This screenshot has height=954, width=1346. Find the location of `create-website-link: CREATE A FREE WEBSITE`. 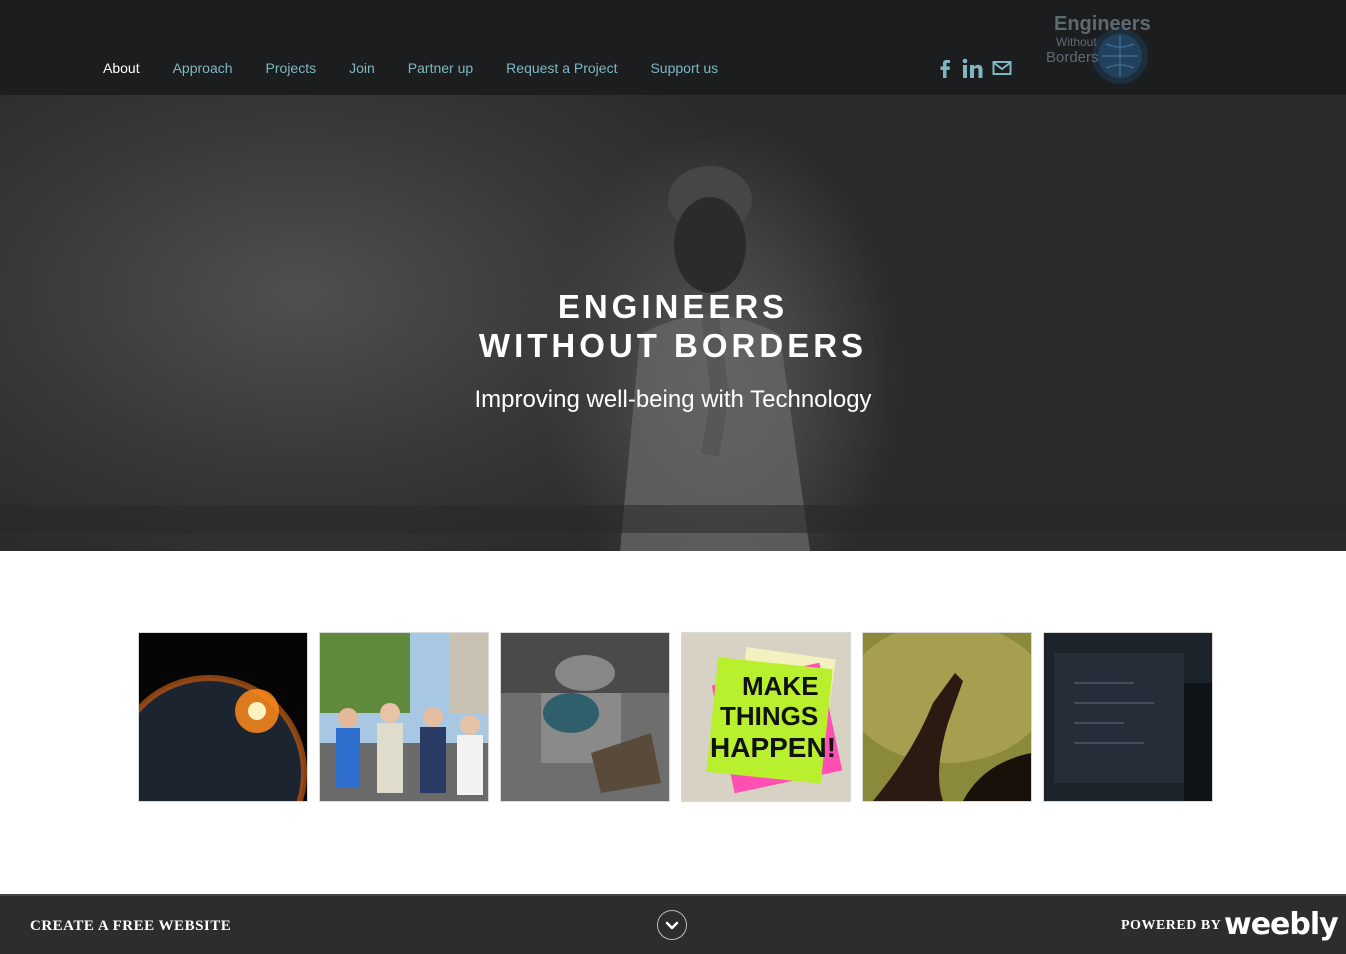

create-website-link: CREATE A FREE WEBSITE is located at coordinates (130, 926).